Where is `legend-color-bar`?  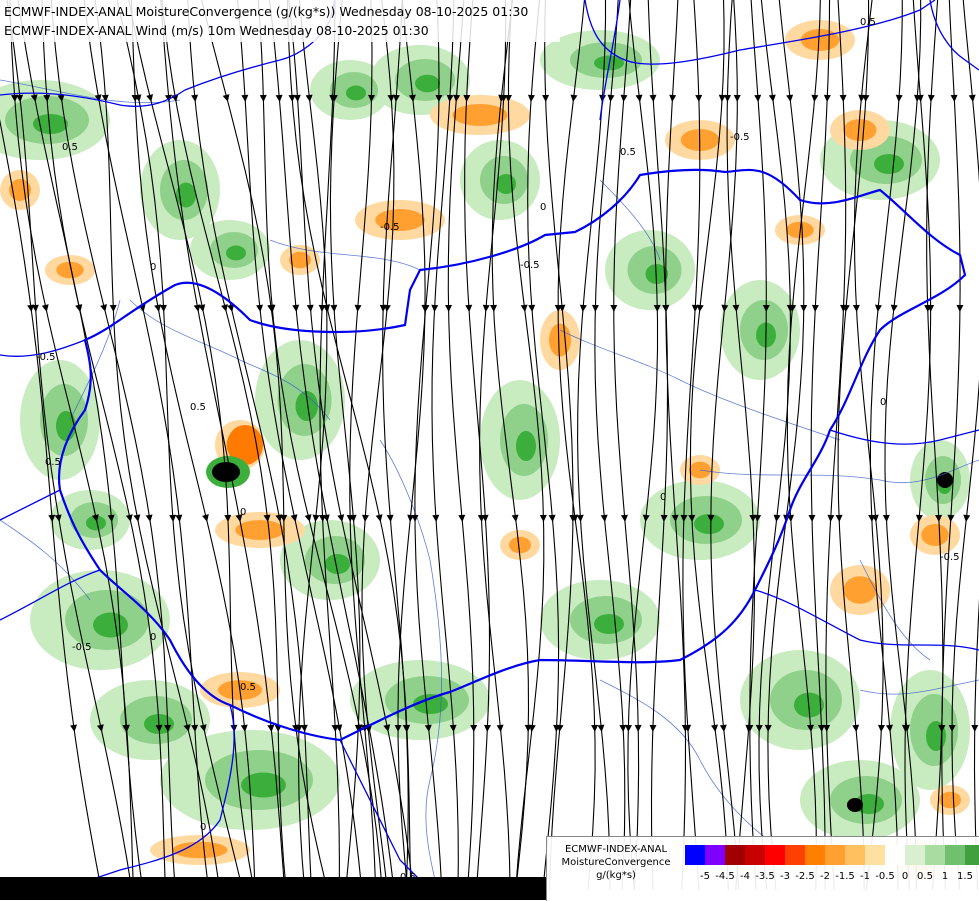
legend-color-bar is located at coordinates (832, 855).